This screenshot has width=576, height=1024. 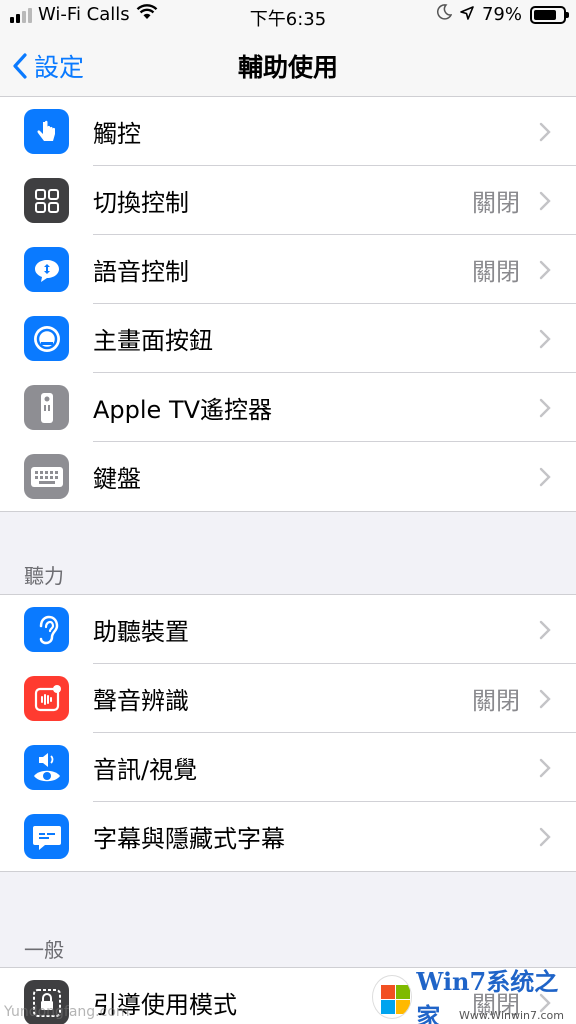 What do you see at coordinates (288, 407) in the screenshot?
I see `row-apple-tv-remote: Apple TV遙控器` at bounding box center [288, 407].